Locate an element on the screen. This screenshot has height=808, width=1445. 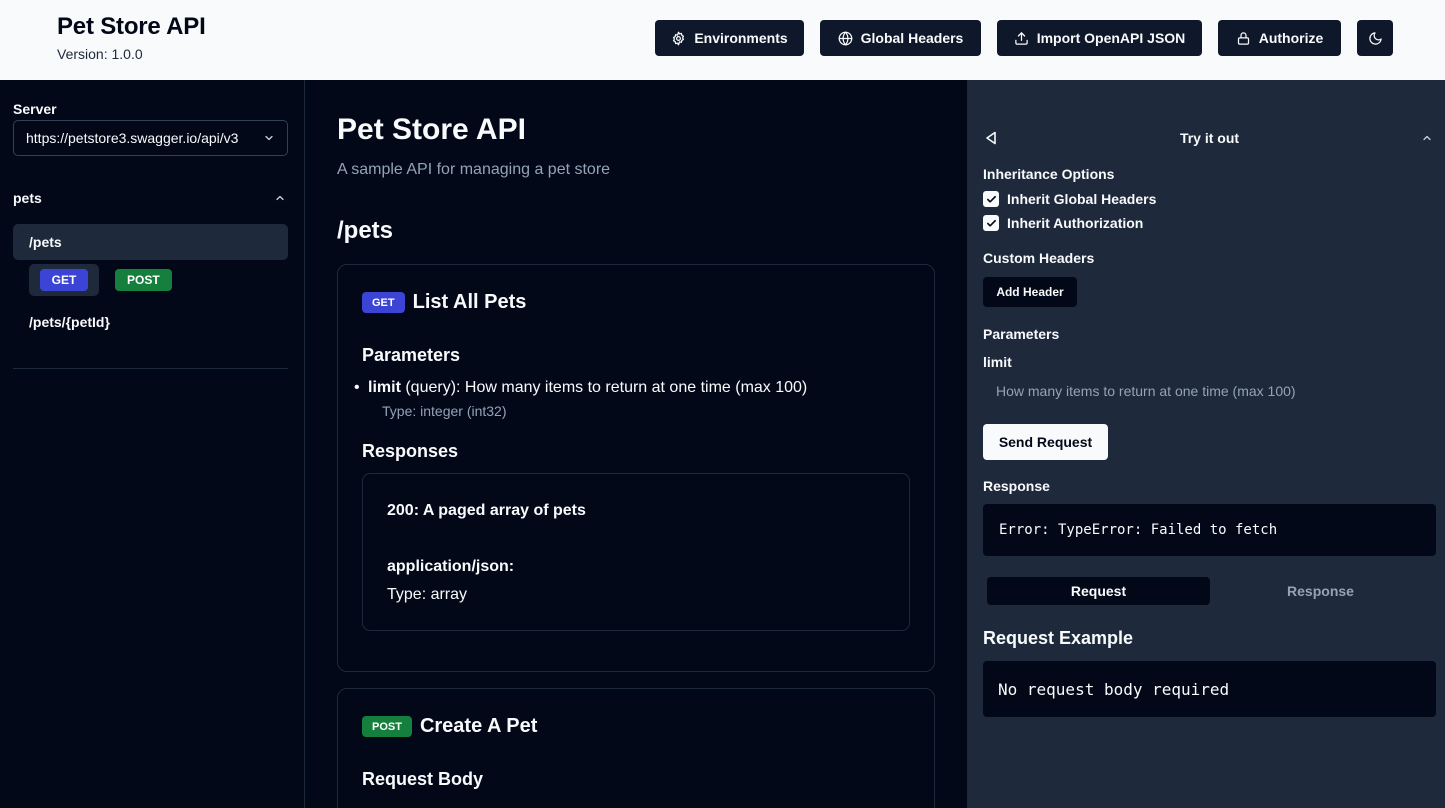
authorize-label: Authorize is located at coordinates (1291, 38).